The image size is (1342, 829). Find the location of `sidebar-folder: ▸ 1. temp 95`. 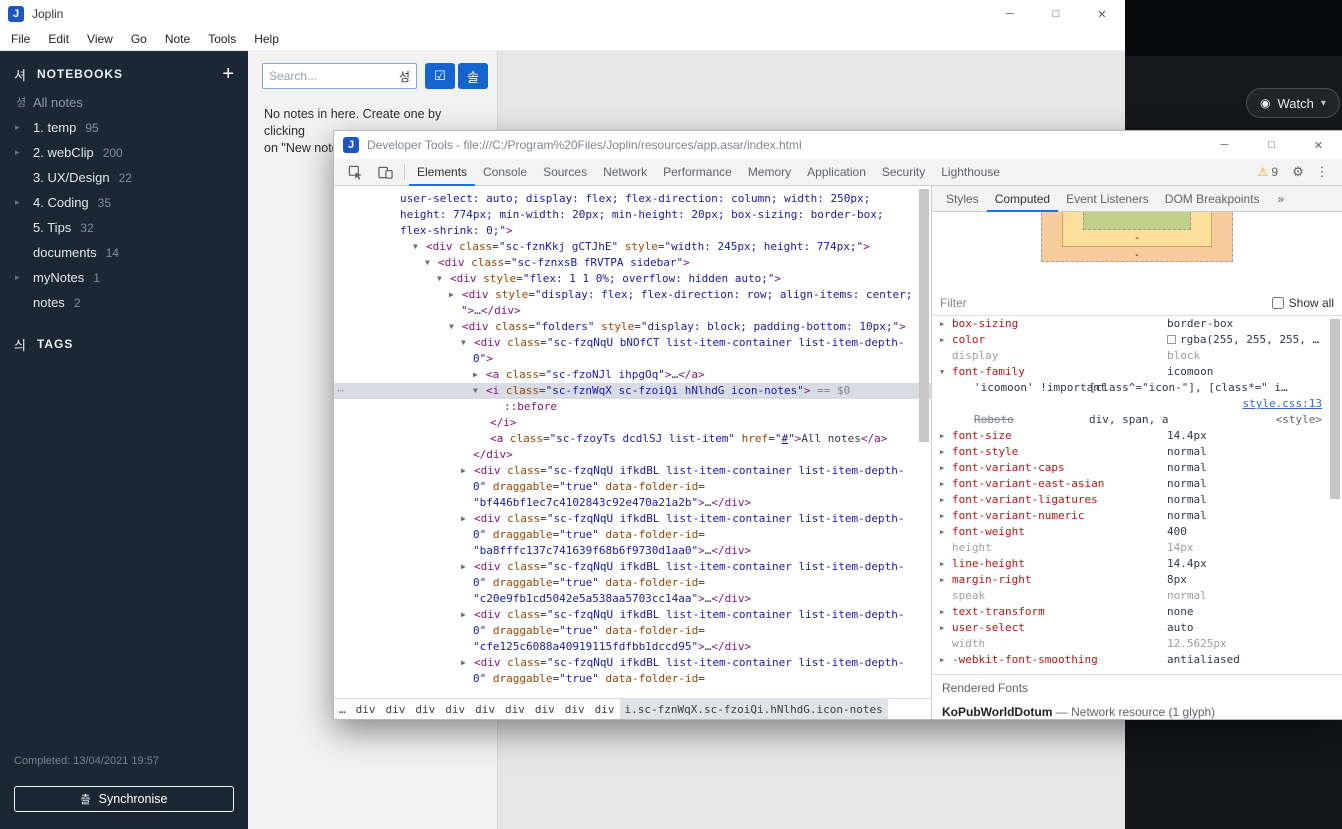

sidebar-folder: ▸ 1. temp 95 is located at coordinates (124, 127).